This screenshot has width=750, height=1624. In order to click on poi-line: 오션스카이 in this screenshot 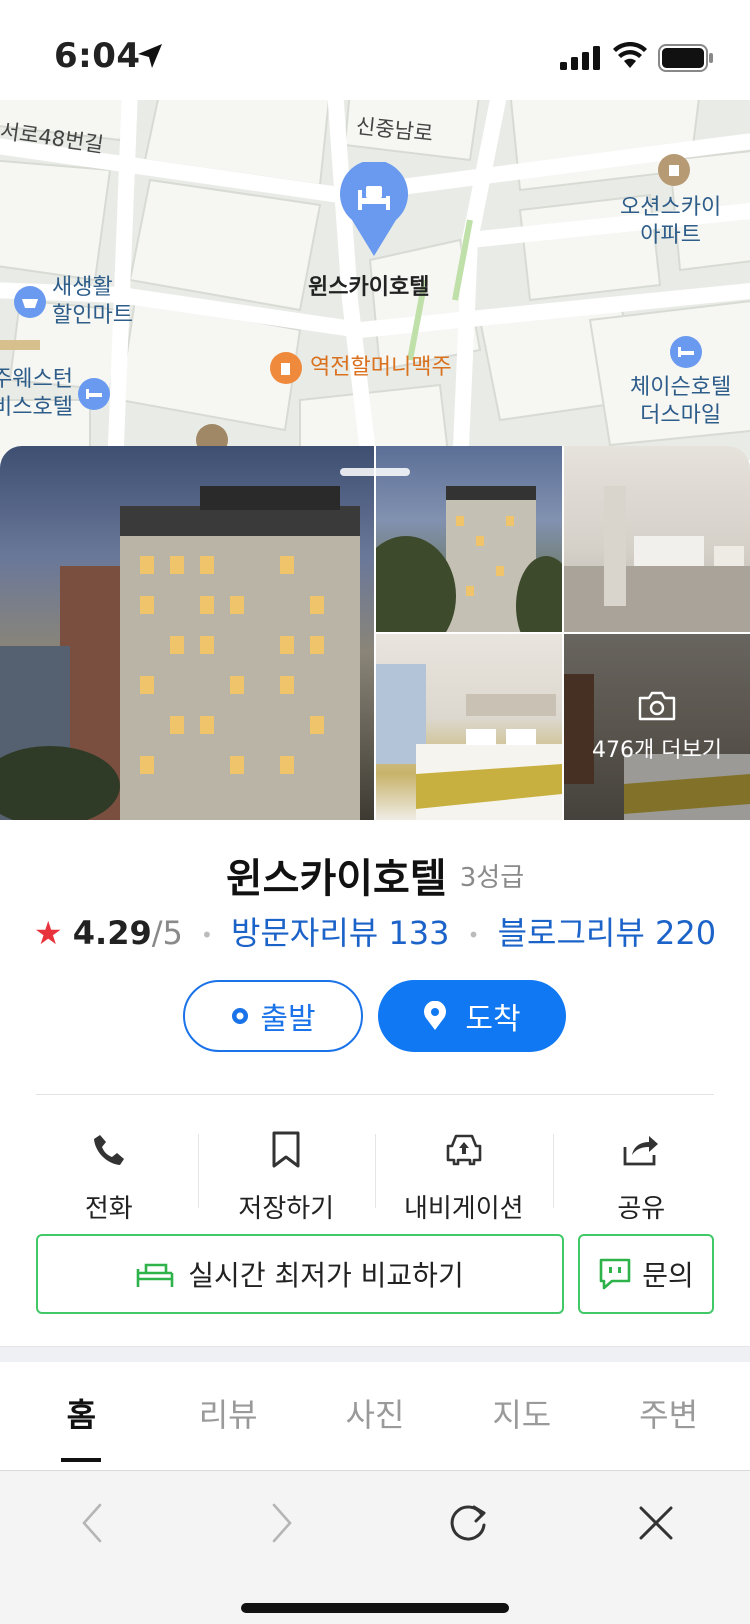, I will do `click(671, 207)`.